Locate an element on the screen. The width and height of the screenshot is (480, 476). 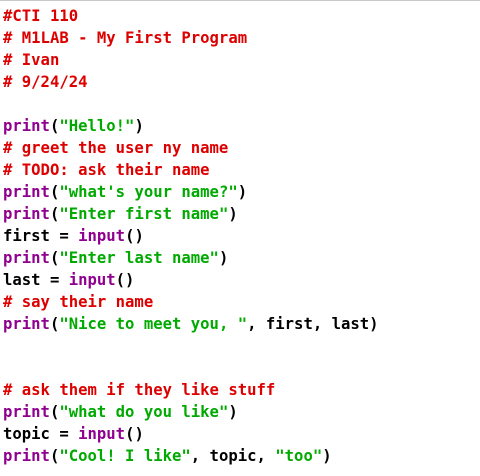
string-literal-token: "Enter last name" is located at coordinates (139, 258).